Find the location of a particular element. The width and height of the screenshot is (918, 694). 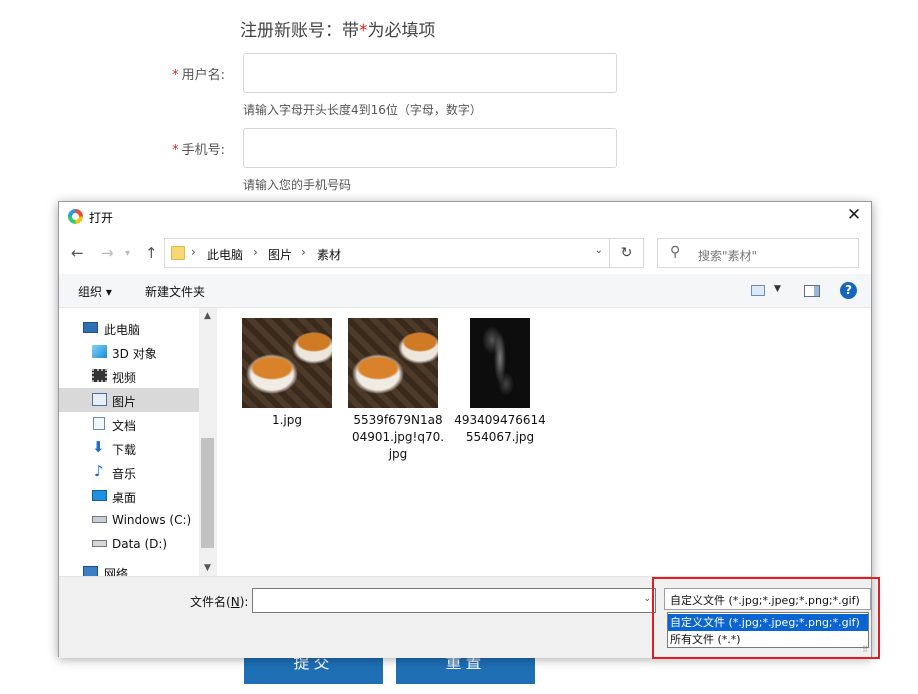

nav-item-label: Data (D:) is located at coordinates (140, 544).